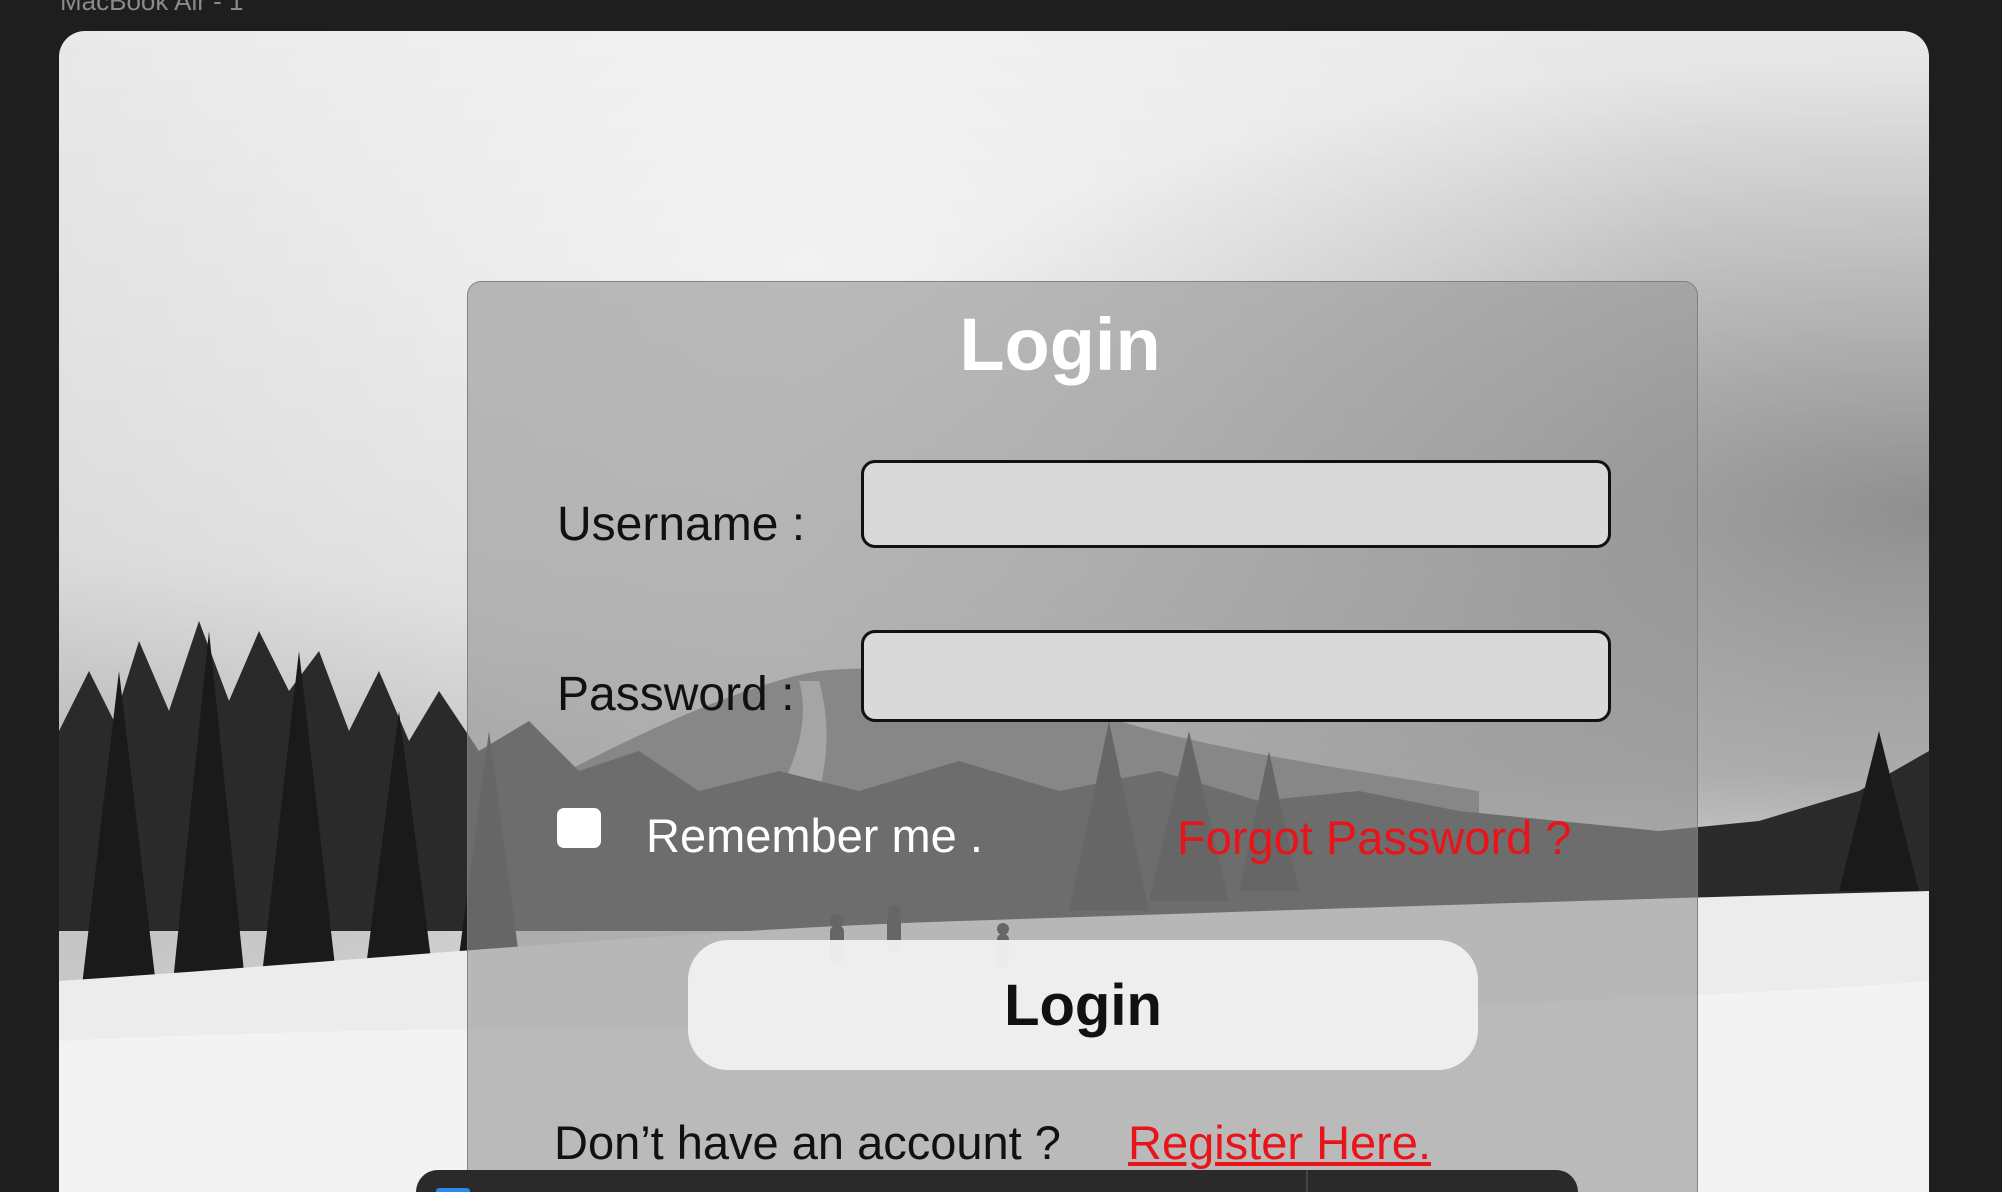  What do you see at coordinates (579, 828) in the screenshot?
I see `remember-me-checkbox` at bounding box center [579, 828].